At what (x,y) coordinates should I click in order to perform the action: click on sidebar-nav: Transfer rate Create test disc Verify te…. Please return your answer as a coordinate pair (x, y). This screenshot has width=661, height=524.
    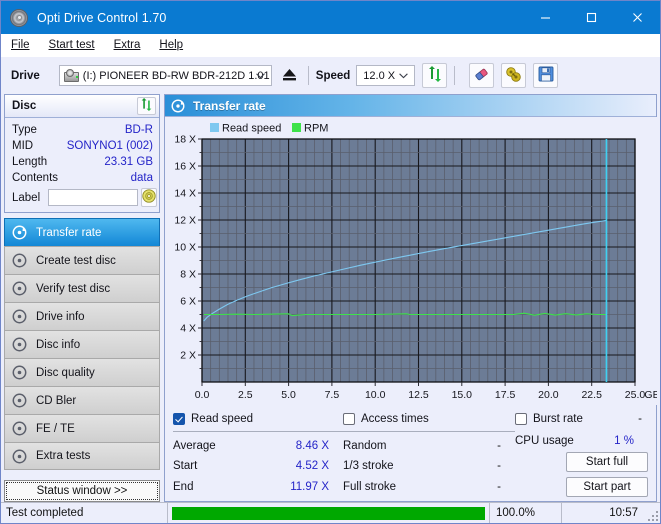
    Looking at the image, I should click on (82, 344).